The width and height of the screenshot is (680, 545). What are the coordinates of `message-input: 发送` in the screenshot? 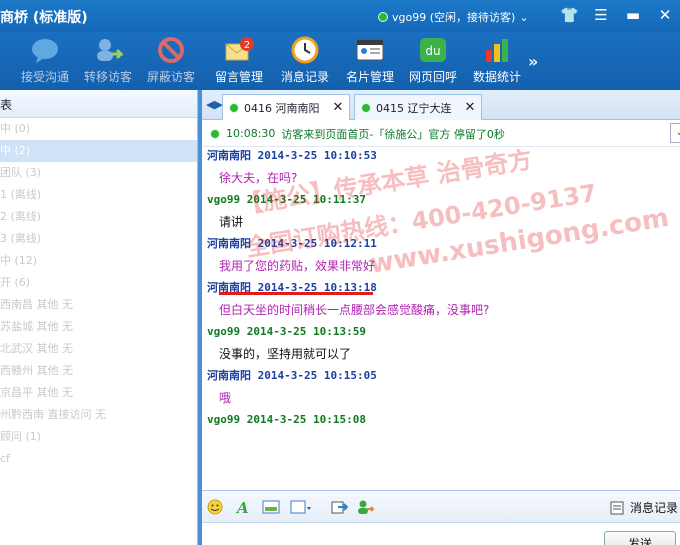 It's located at (441, 533).